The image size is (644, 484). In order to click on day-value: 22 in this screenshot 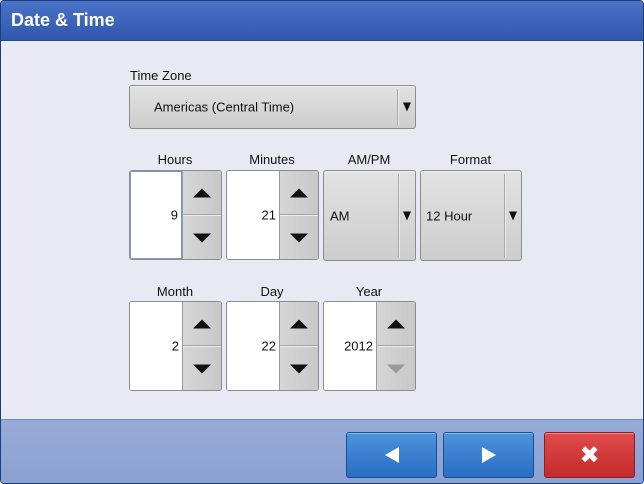, I will do `click(268, 346)`.